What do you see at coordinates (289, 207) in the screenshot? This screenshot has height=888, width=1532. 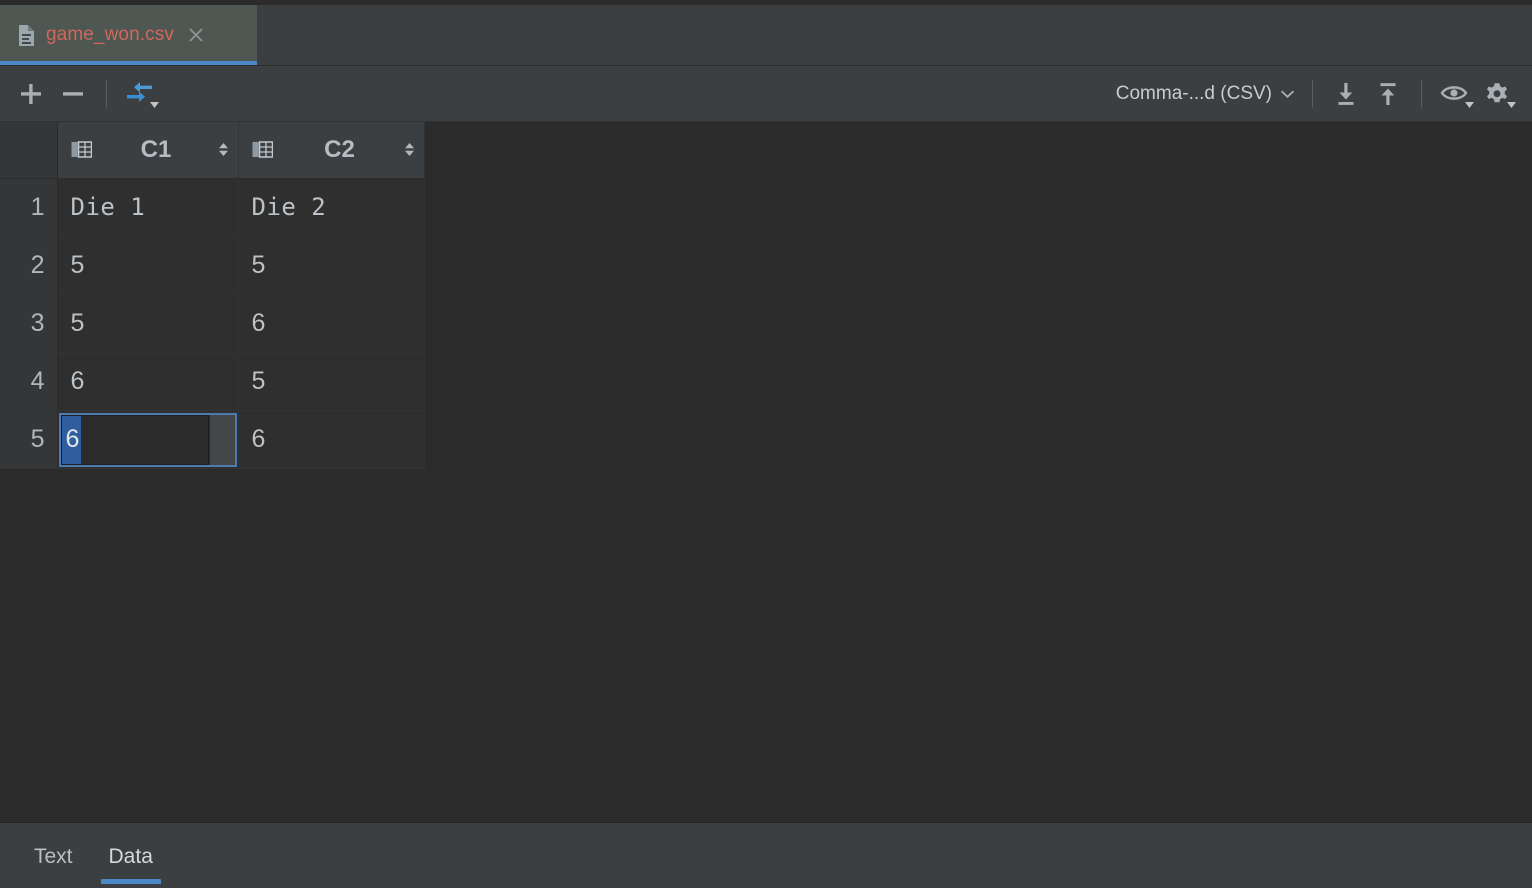 I see `cell-value: Die 2` at bounding box center [289, 207].